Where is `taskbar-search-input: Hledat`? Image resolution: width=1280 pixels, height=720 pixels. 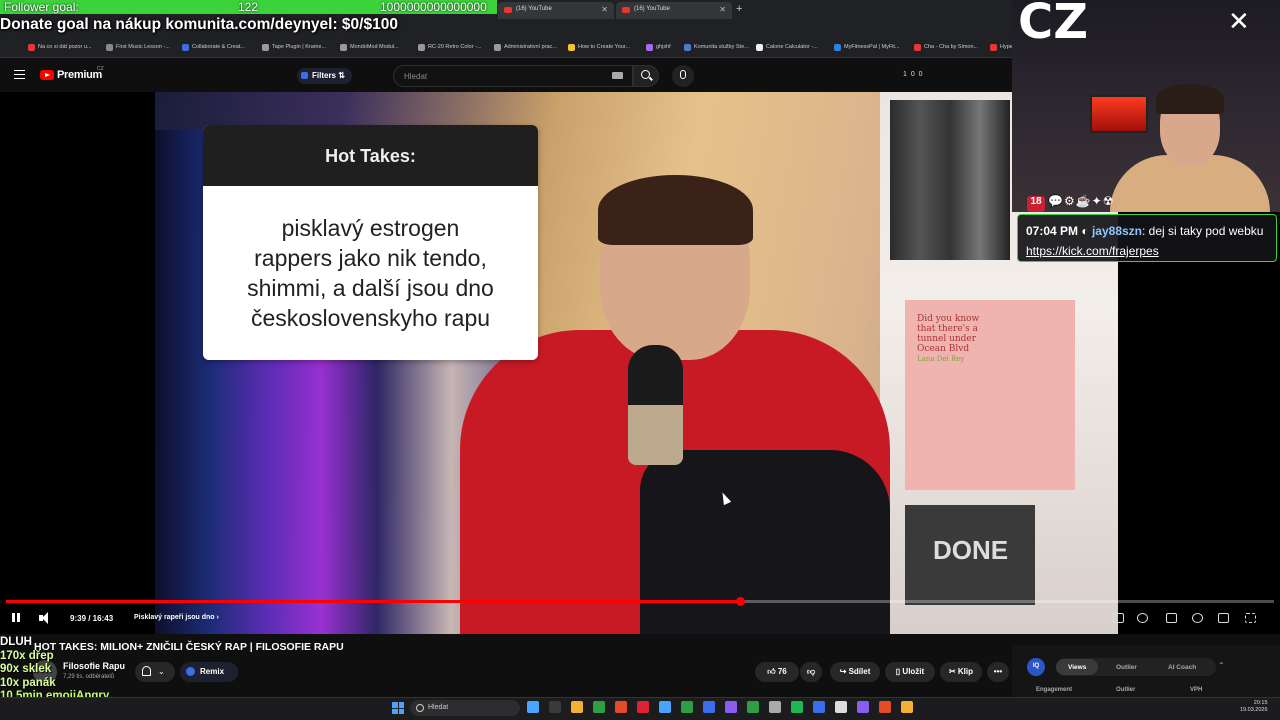
taskbar-search-input: Hledat is located at coordinates (465, 708).